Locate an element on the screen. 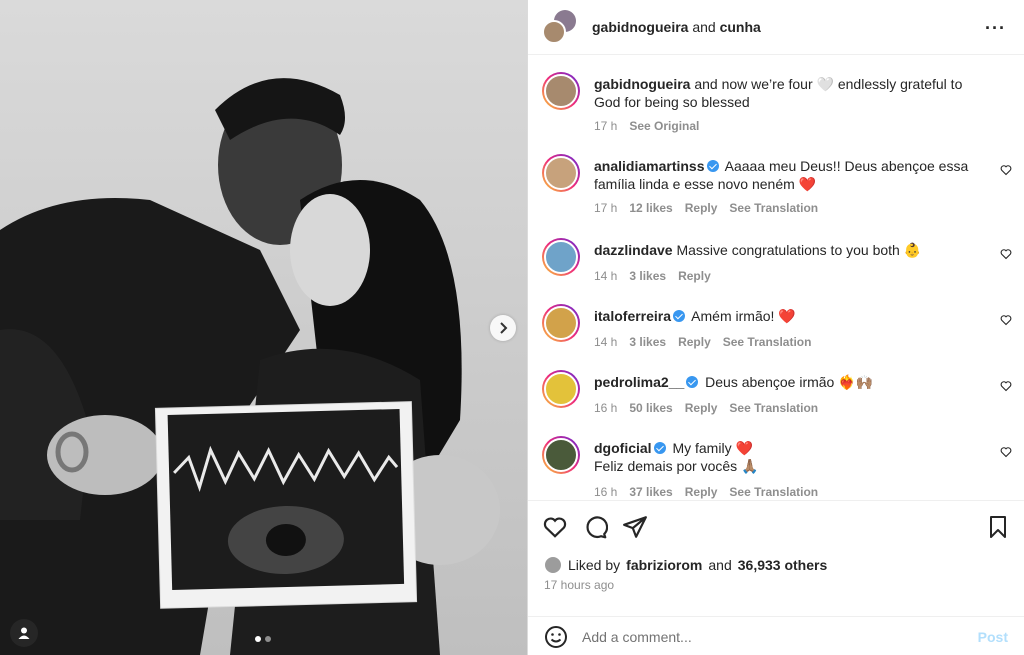 The width and height of the screenshot is (1024, 655). comment-input is located at coordinates (762, 636).